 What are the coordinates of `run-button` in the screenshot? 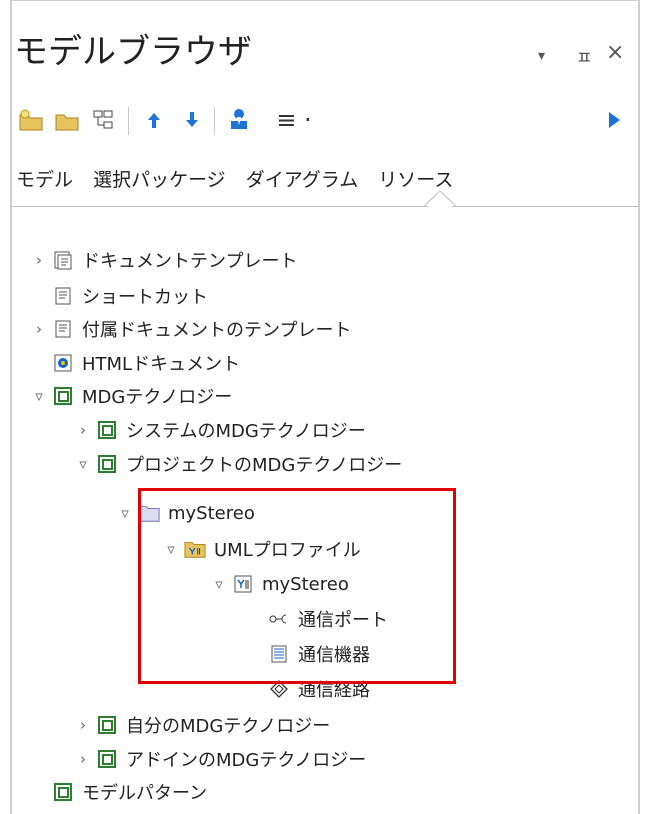 It's located at (614, 120).